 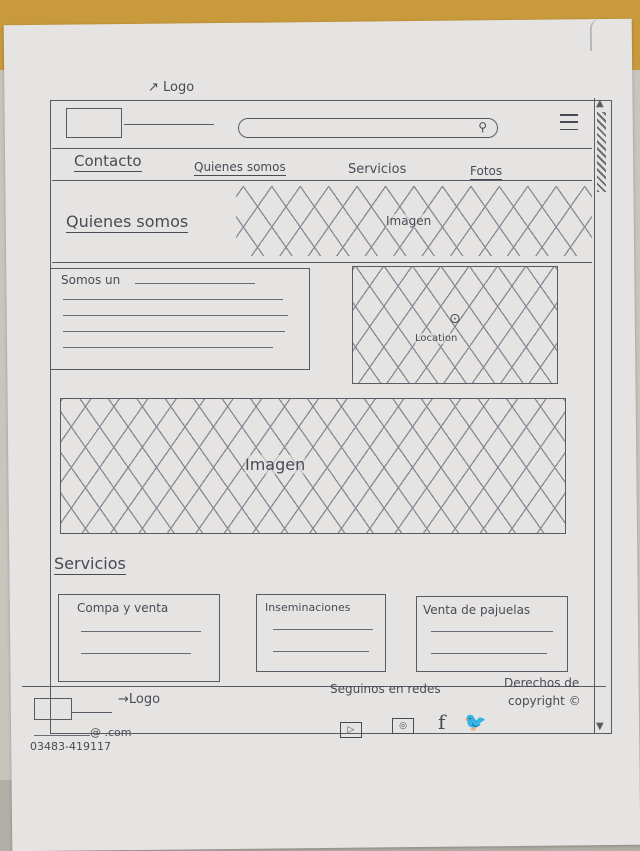 I want to click on service-card-venta-pajuelas: Venta de pajuelas, so click(x=492, y=634).